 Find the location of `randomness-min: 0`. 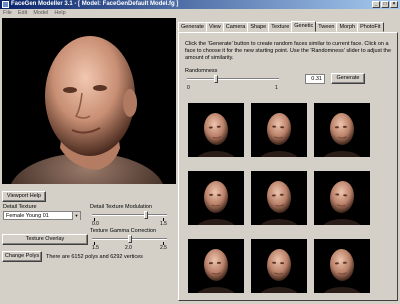

randomness-min: 0 is located at coordinates (188, 88).